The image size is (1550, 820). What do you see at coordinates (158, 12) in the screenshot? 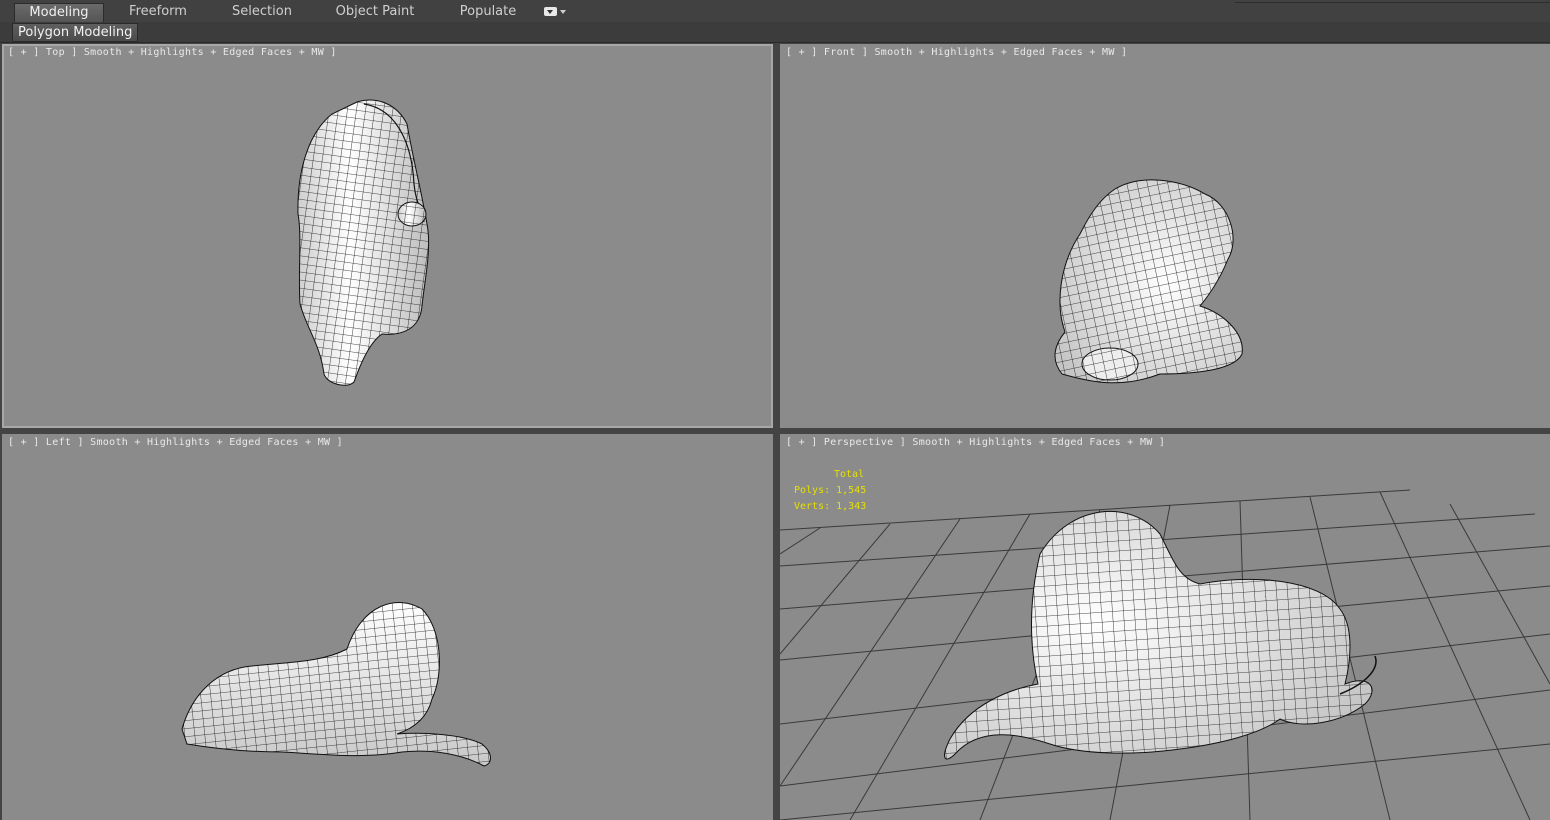
I see `tab-freeform: Freeform` at bounding box center [158, 12].